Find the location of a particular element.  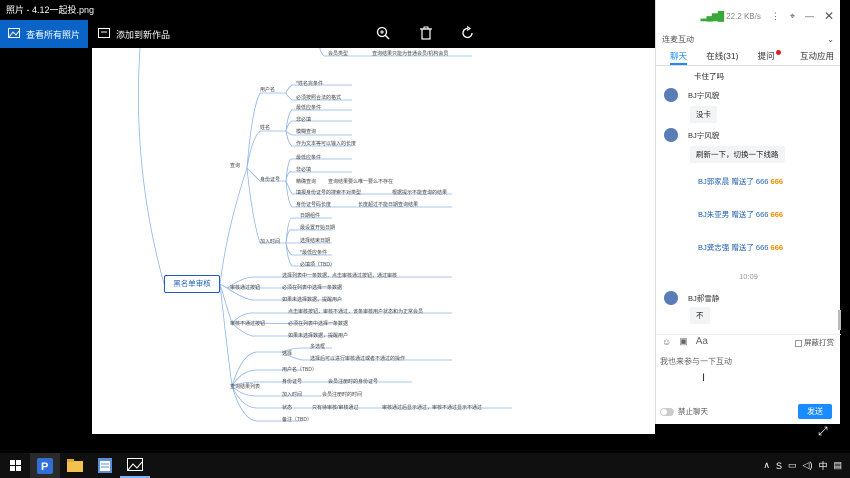

mindmap-node: 查询结果列表 is located at coordinates (245, 387).